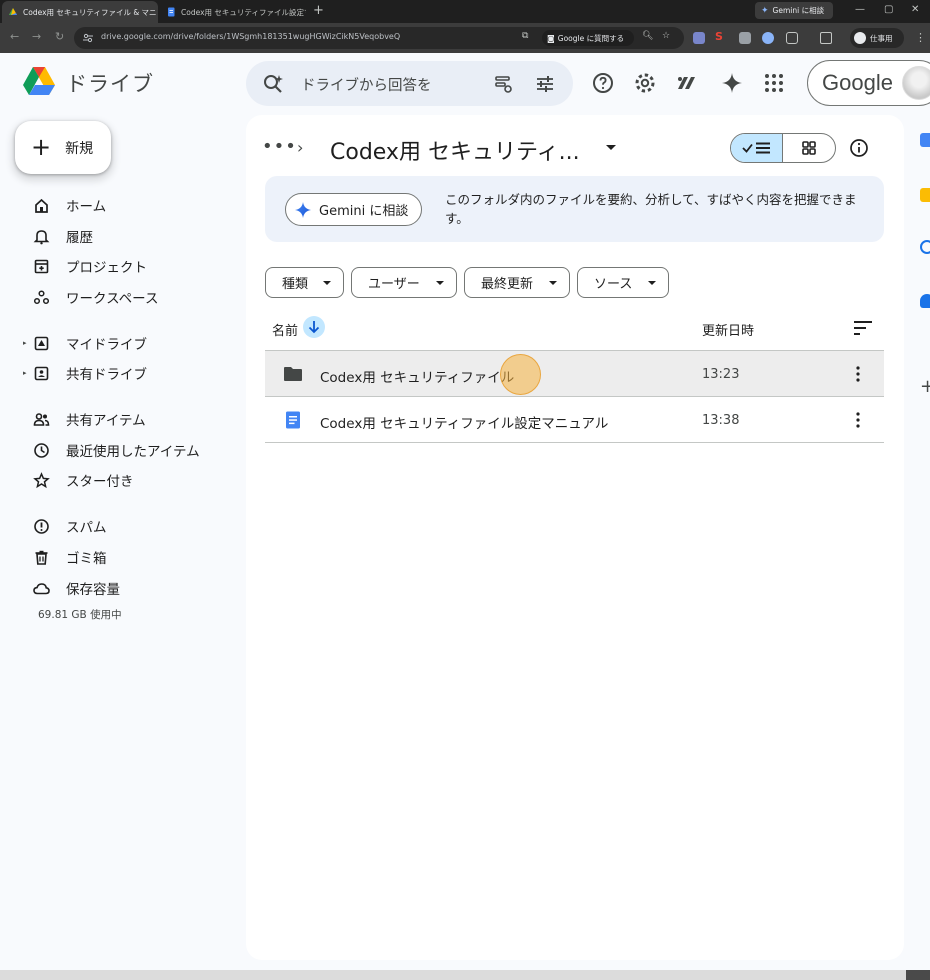 The height and width of the screenshot is (980, 930). What do you see at coordinates (826, 38) in the screenshot?
I see `side-panel-icon` at bounding box center [826, 38].